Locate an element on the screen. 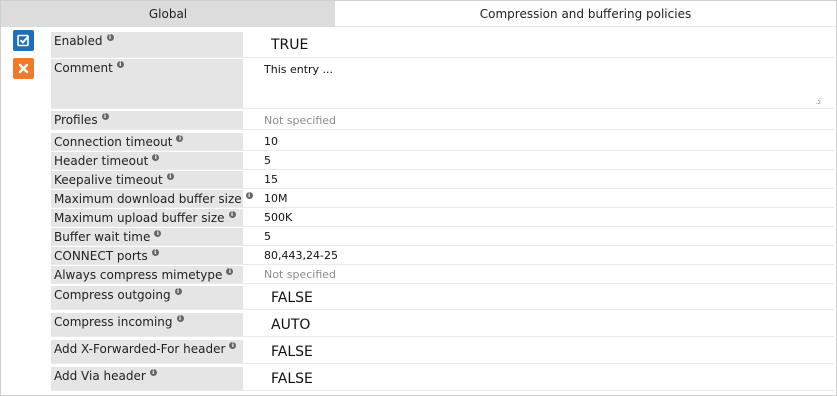 The image size is (837, 396). field-row-profiles: Profiles i Not specified is located at coordinates (442, 120).